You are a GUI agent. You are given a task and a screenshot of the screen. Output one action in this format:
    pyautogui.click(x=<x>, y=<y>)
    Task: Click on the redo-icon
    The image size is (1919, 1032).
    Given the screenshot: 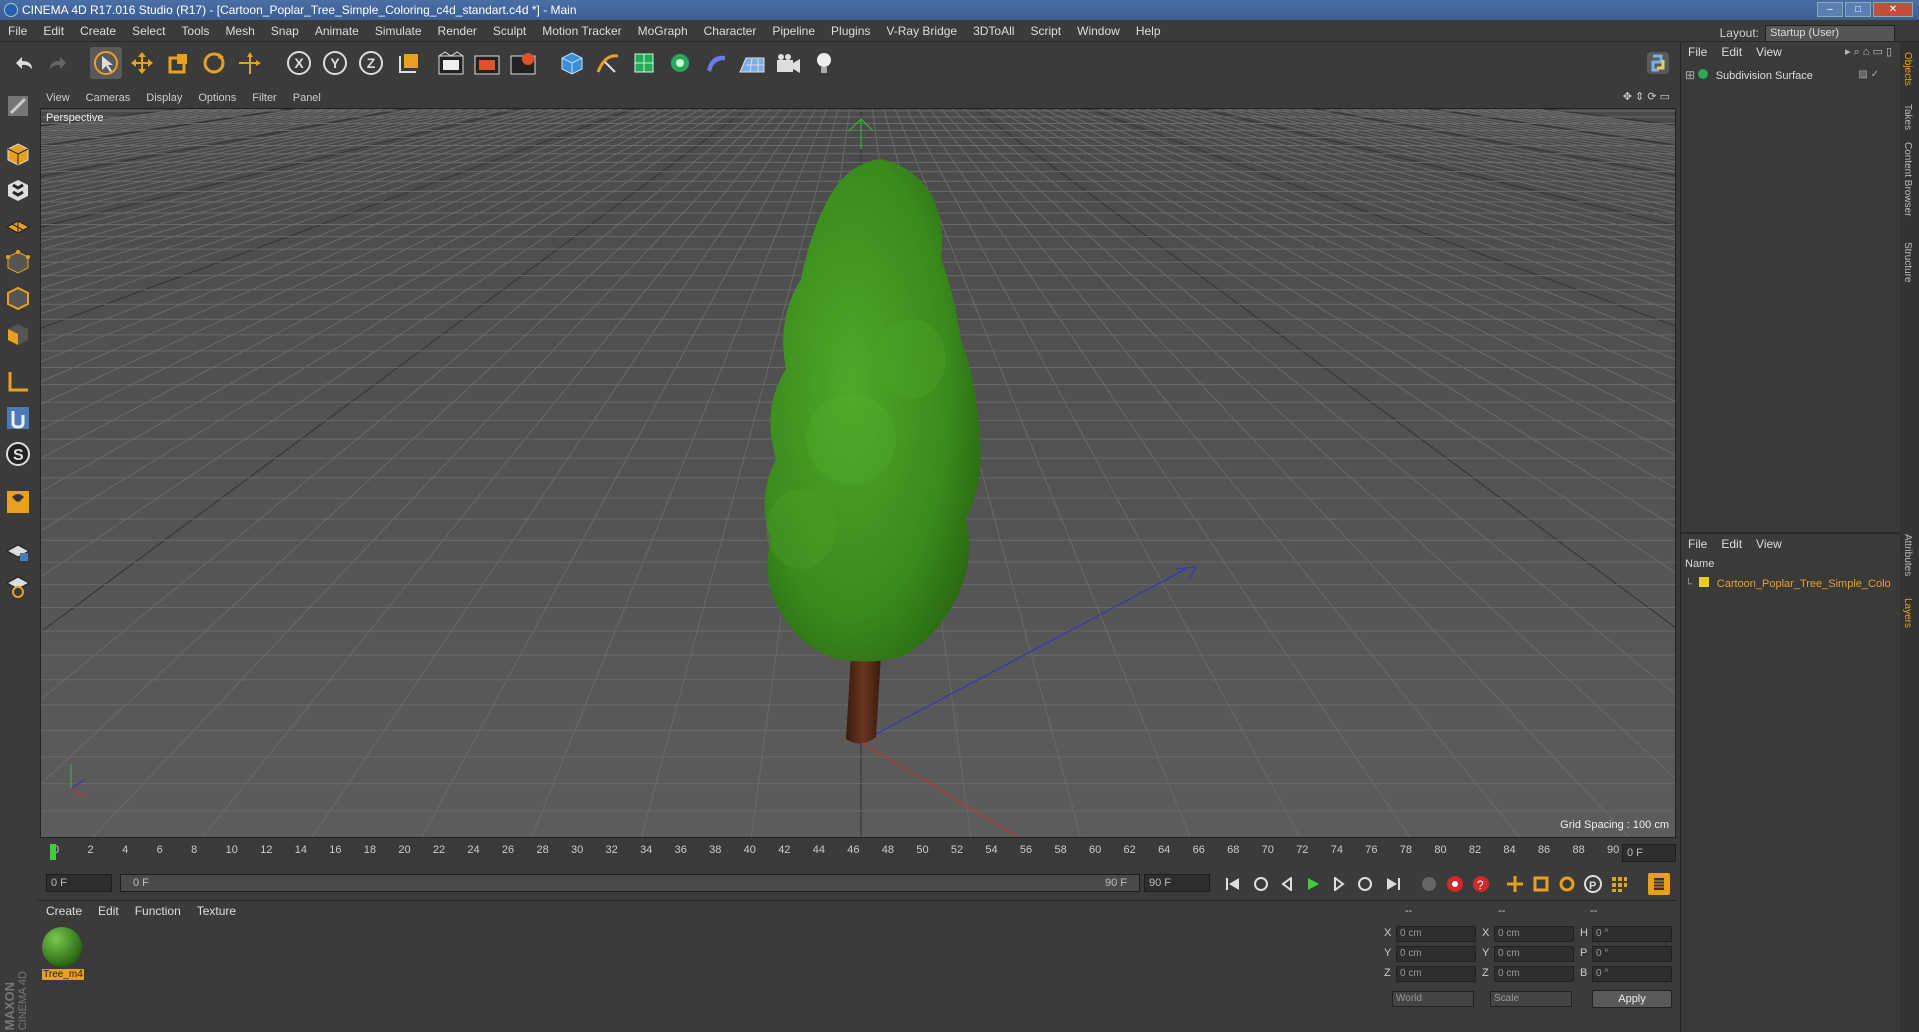 What is the action you would take?
    pyautogui.click(x=58, y=63)
    